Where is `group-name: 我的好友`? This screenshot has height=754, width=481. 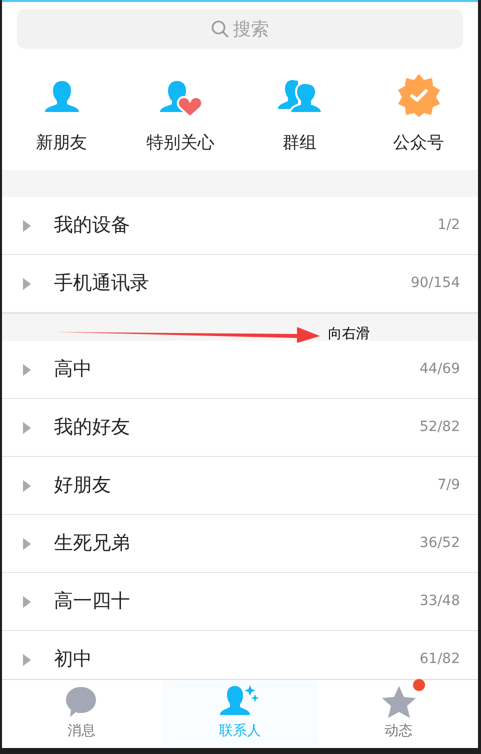
group-name: 我的好友 is located at coordinates (92, 427).